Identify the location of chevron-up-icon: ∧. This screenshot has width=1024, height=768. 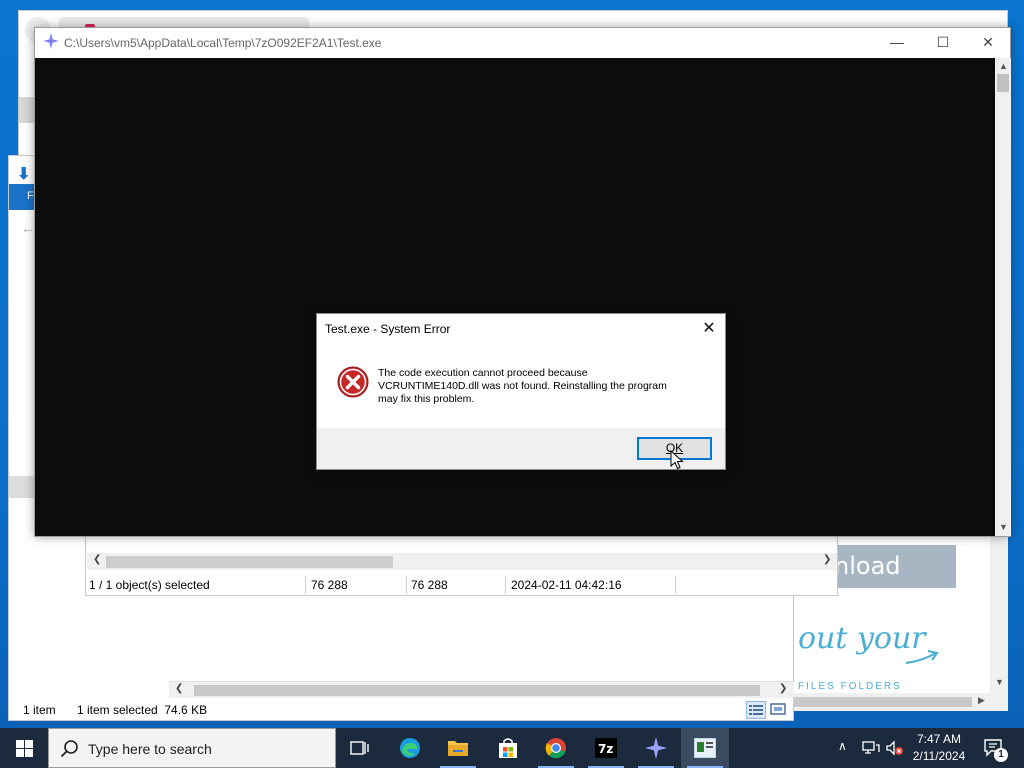
(842, 746).